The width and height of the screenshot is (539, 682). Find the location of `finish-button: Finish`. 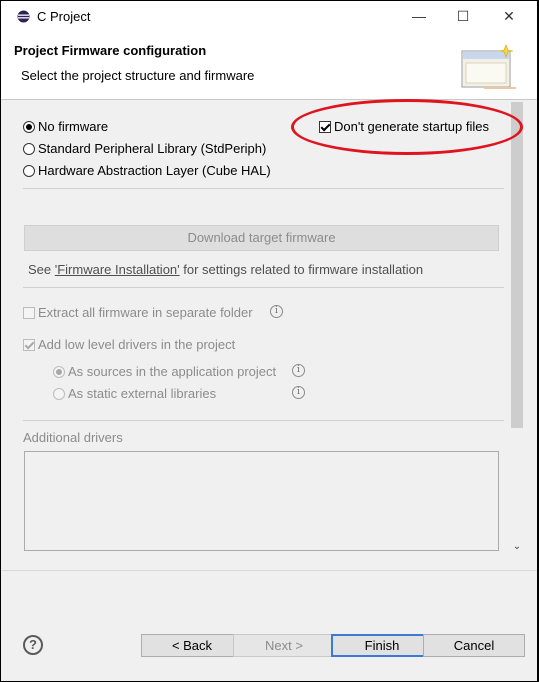

finish-button: Finish is located at coordinates (382, 645).